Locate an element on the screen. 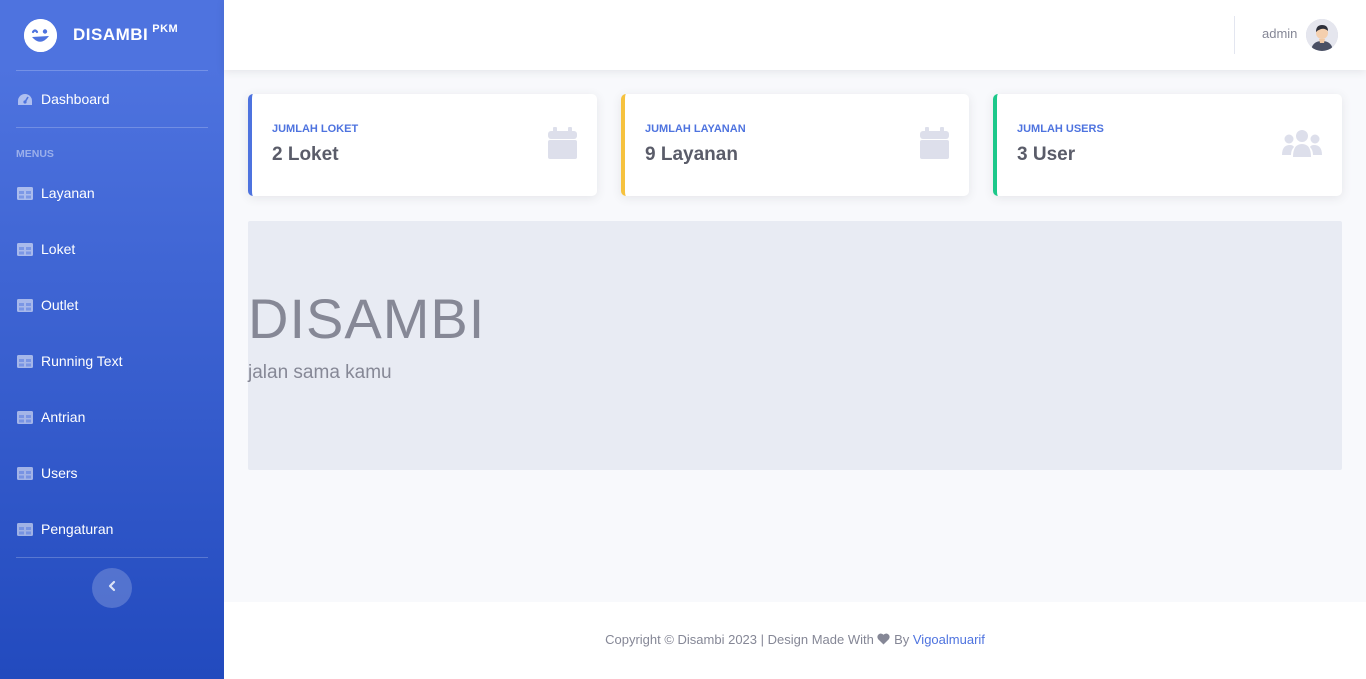 This screenshot has height=679, width=1366. sidebar-toggle-button is located at coordinates (112, 588).